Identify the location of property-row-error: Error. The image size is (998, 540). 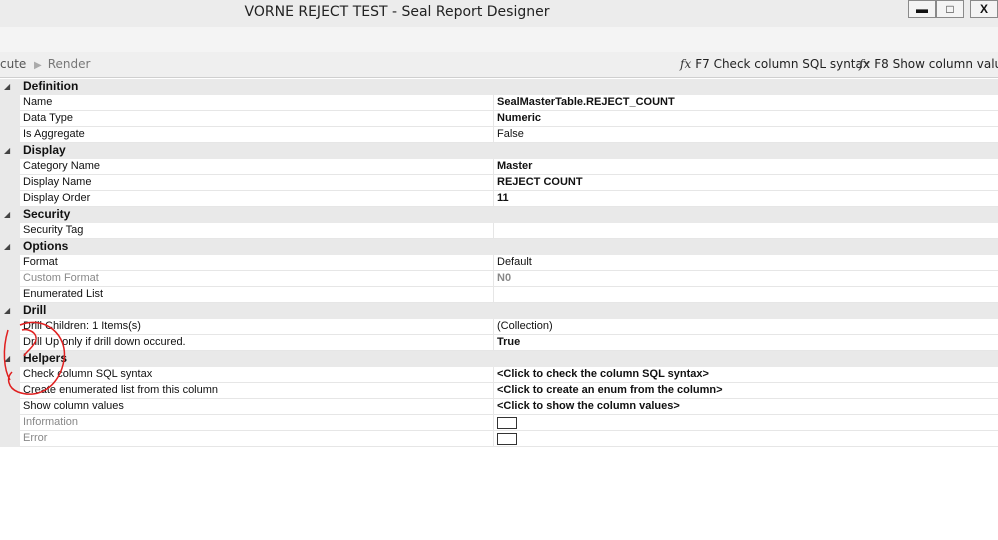
(499, 439).